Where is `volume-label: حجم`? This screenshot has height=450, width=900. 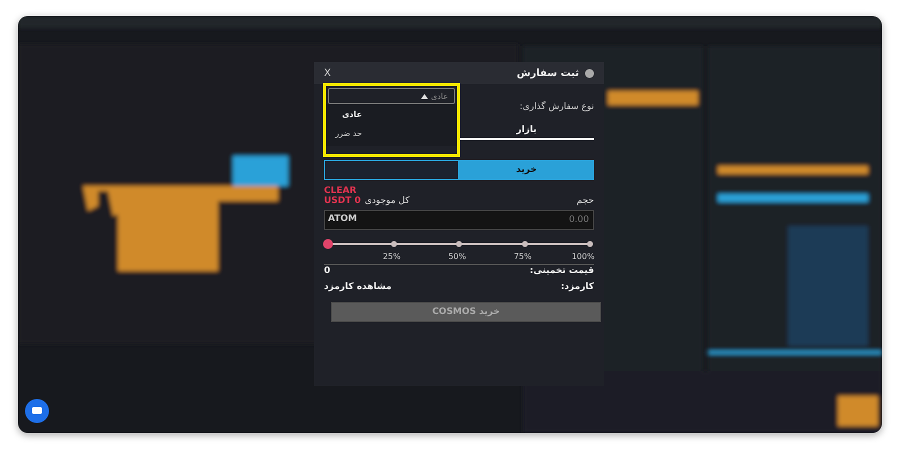 volume-label: حجم is located at coordinates (585, 201).